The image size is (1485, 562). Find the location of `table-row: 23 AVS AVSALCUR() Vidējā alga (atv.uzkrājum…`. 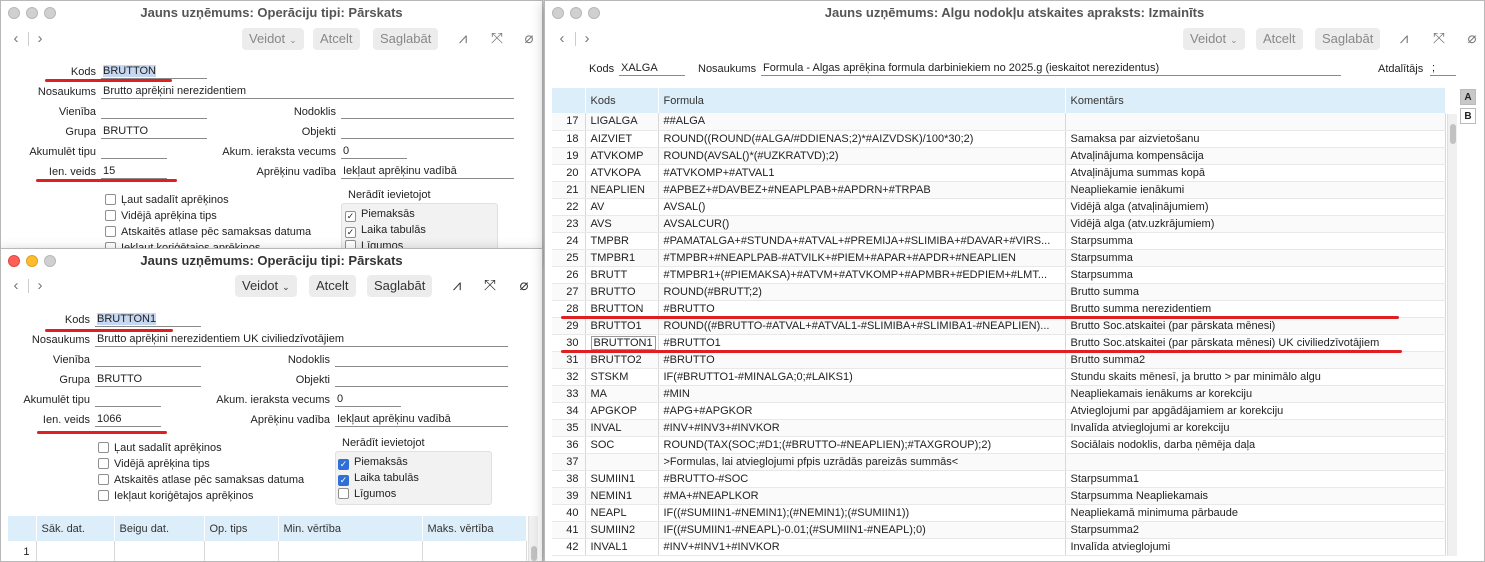

table-row: 23 AVS AVSALCUR() Vidējā alga (atv.uzkrājum… is located at coordinates (999, 224).